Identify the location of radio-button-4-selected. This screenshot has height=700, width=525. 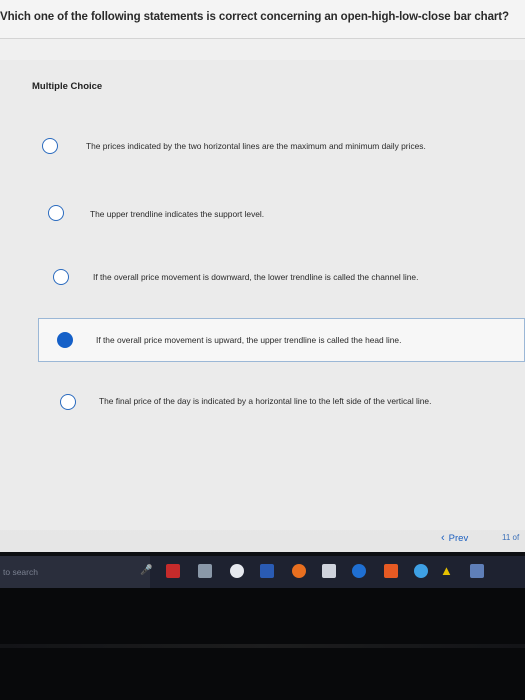
(65, 340).